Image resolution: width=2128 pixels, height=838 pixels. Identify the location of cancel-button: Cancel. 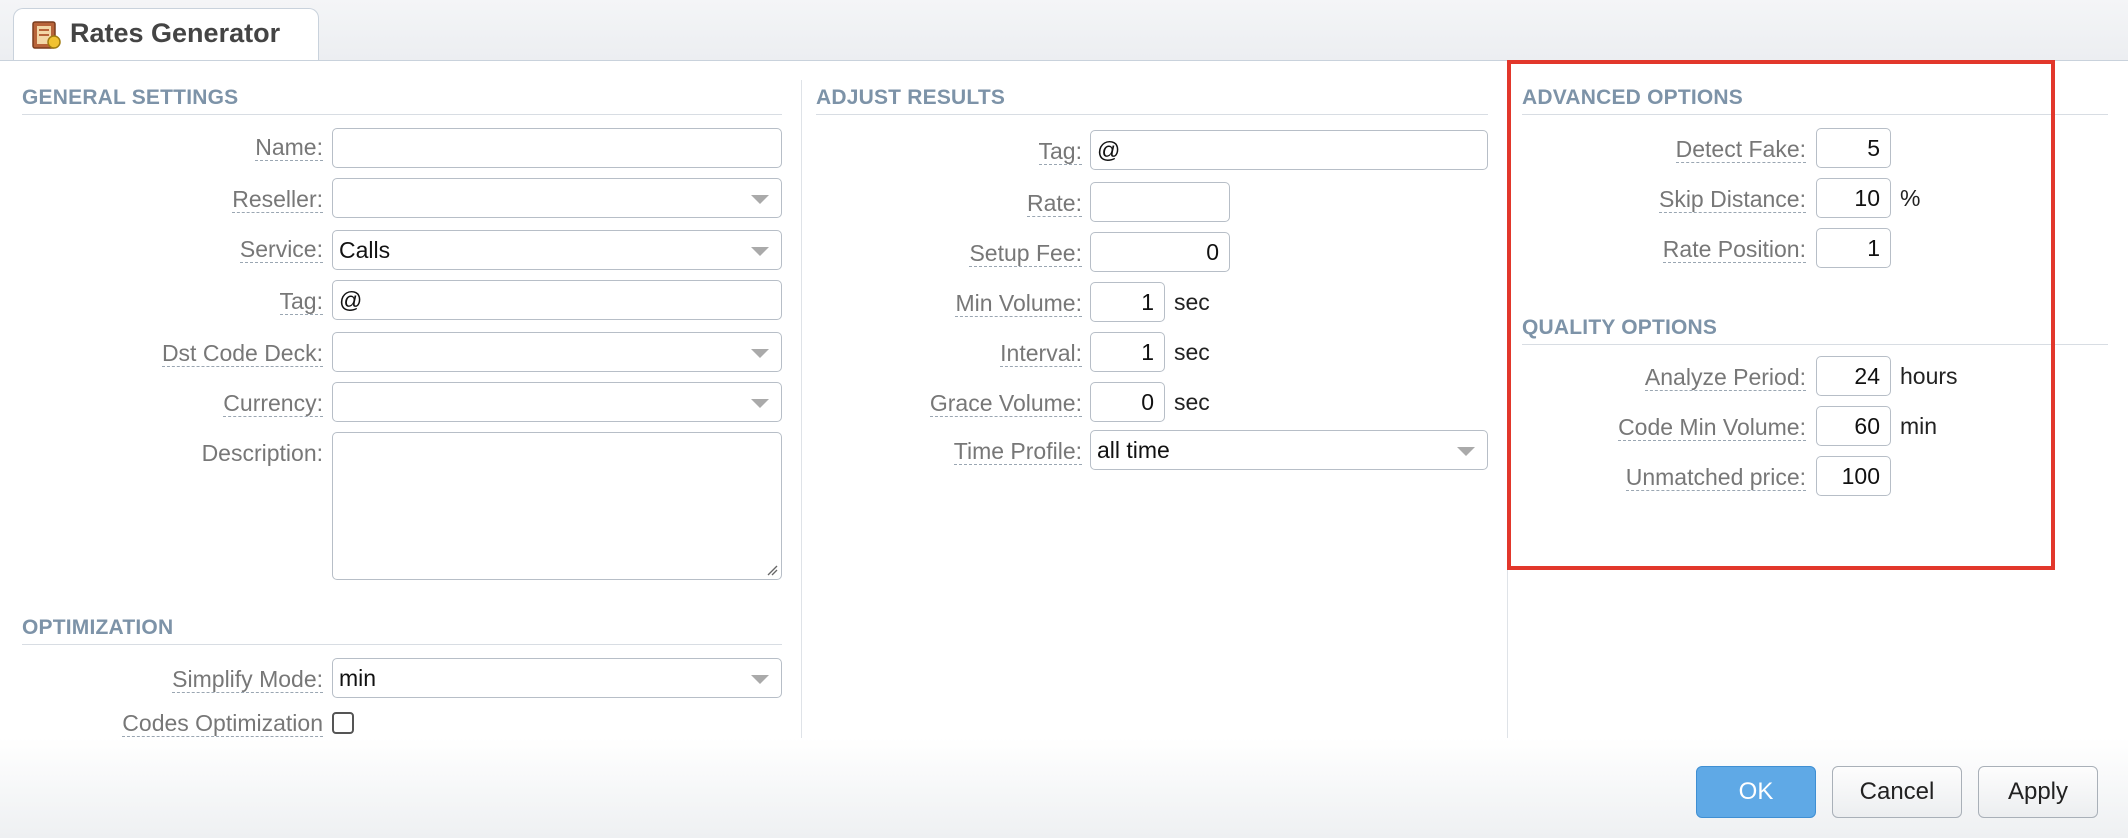
(1897, 792).